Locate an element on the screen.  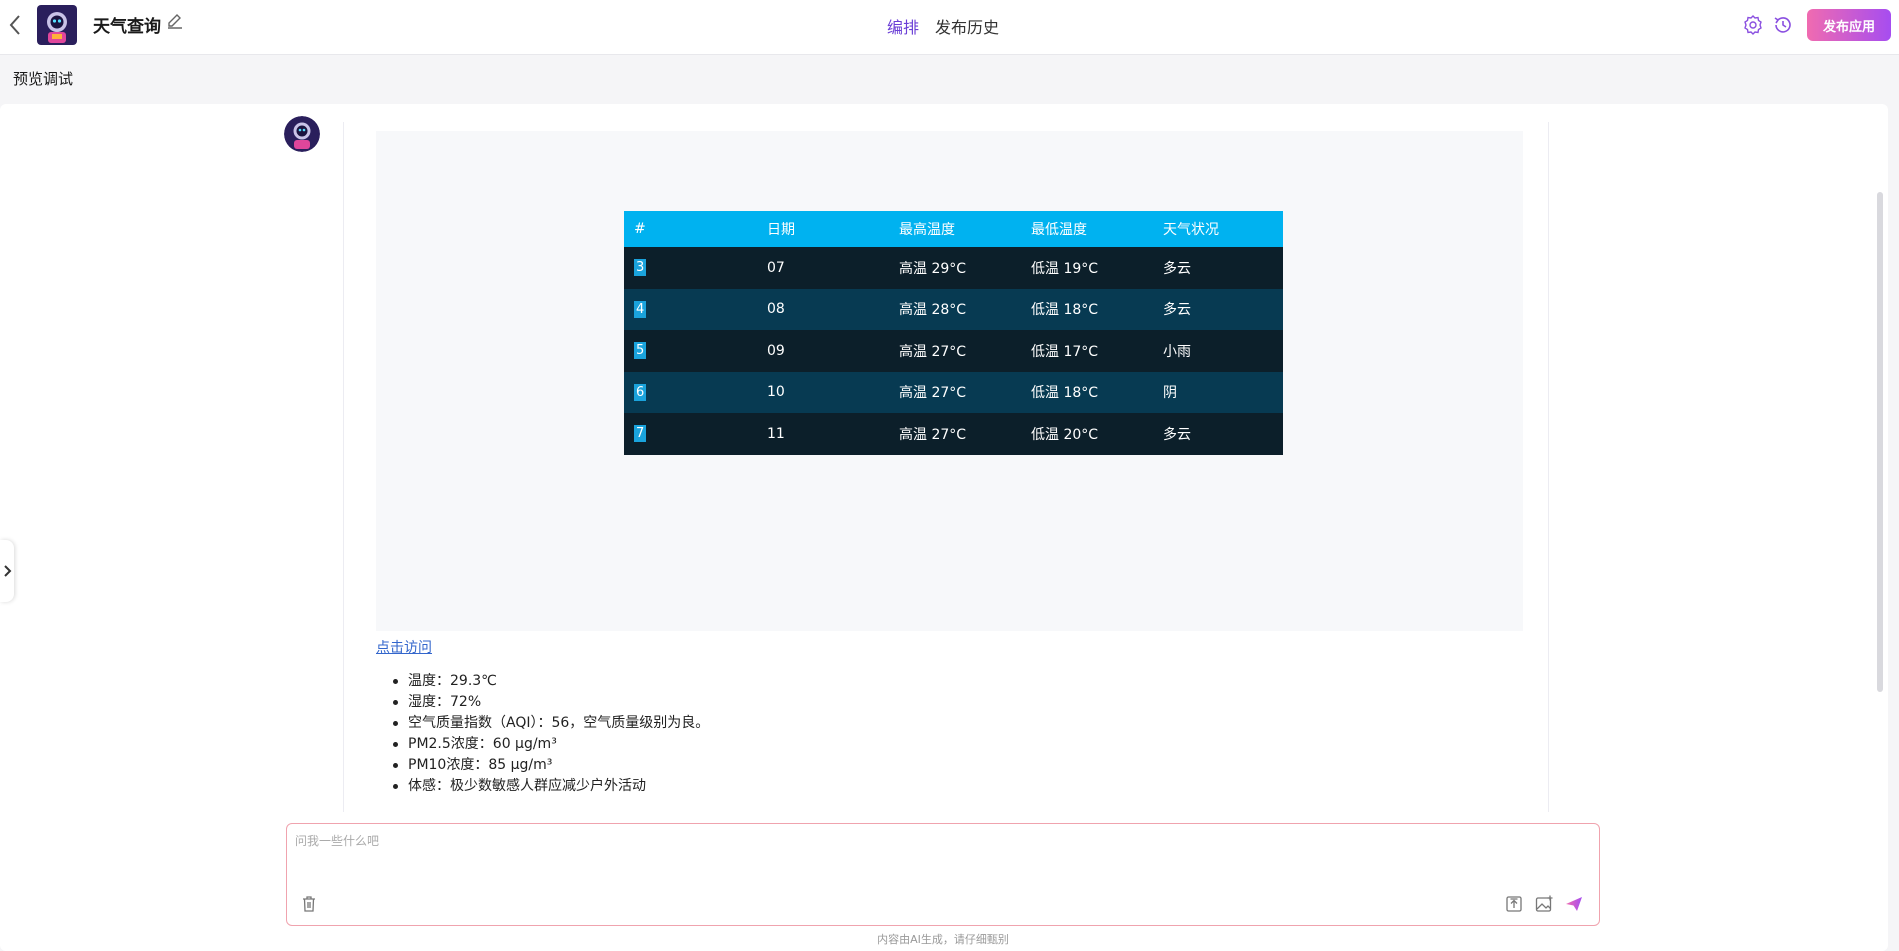
back-button is located at coordinates (16, 25).